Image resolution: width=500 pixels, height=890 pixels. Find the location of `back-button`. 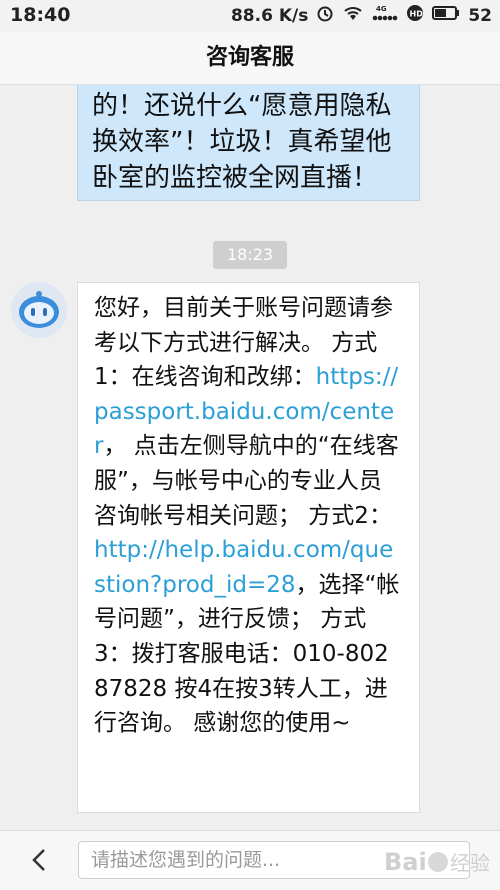

back-button is located at coordinates (40, 860).